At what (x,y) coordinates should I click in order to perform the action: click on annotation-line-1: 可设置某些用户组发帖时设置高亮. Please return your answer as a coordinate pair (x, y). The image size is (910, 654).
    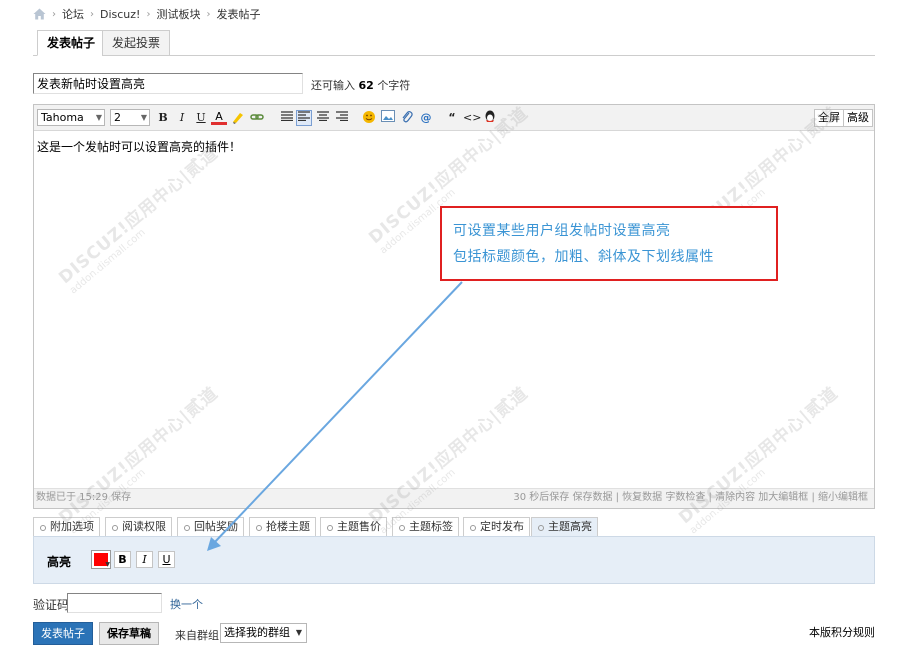
    Looking at the image, I should click on (562, 231).